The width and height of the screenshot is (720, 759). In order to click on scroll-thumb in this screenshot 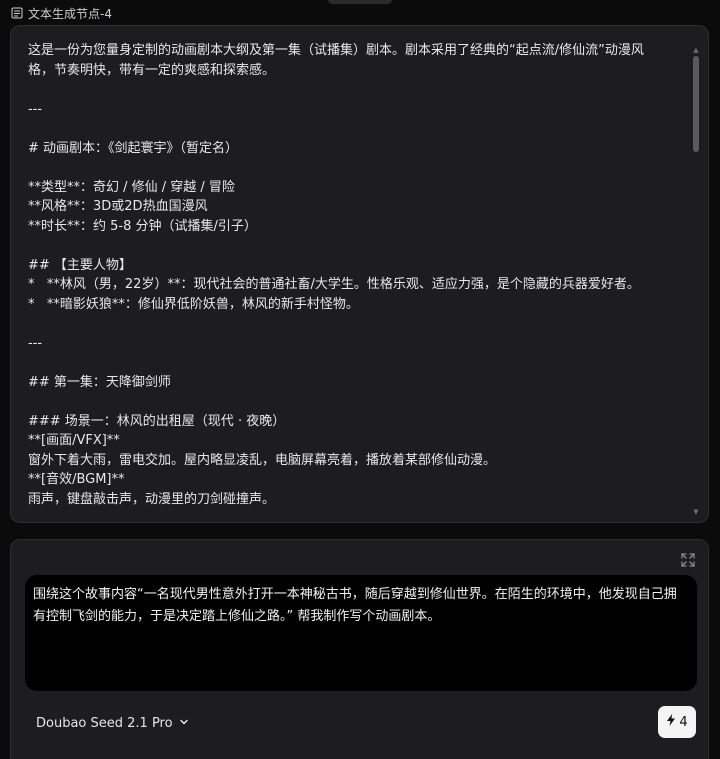, I will do `click(696, 104)`.